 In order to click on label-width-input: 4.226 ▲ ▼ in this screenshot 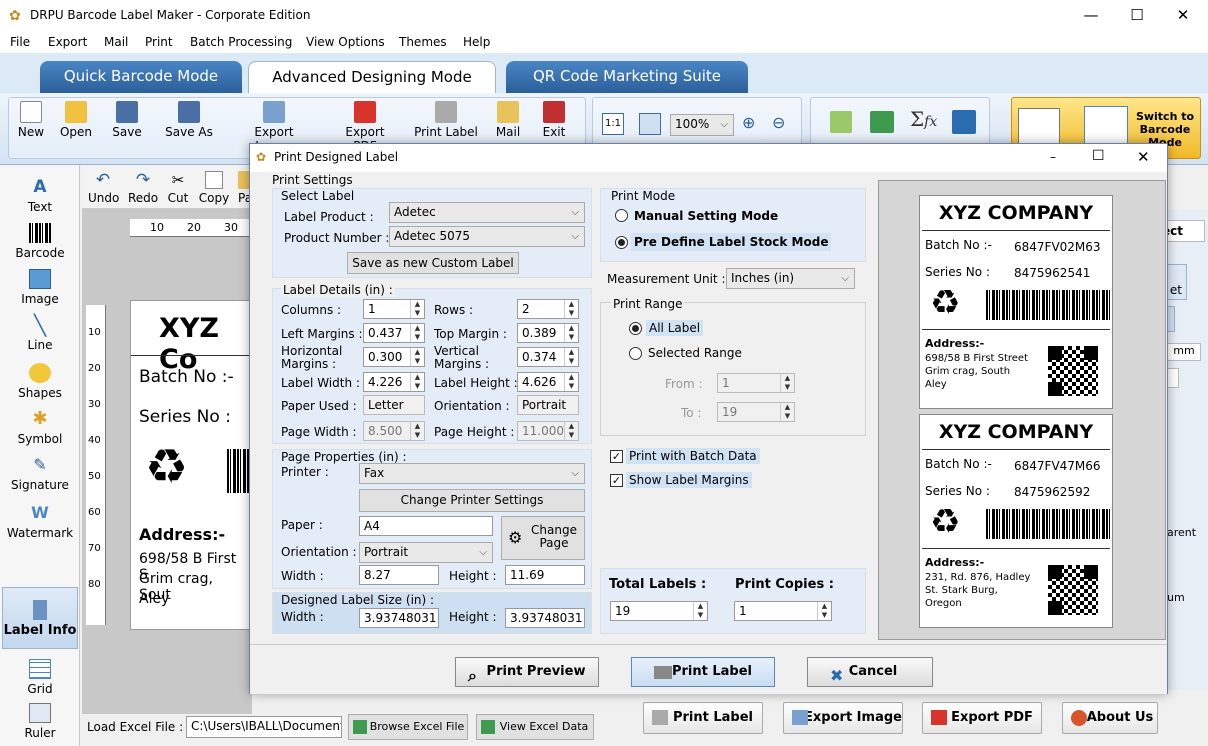, I will do `click(394, 382)`.